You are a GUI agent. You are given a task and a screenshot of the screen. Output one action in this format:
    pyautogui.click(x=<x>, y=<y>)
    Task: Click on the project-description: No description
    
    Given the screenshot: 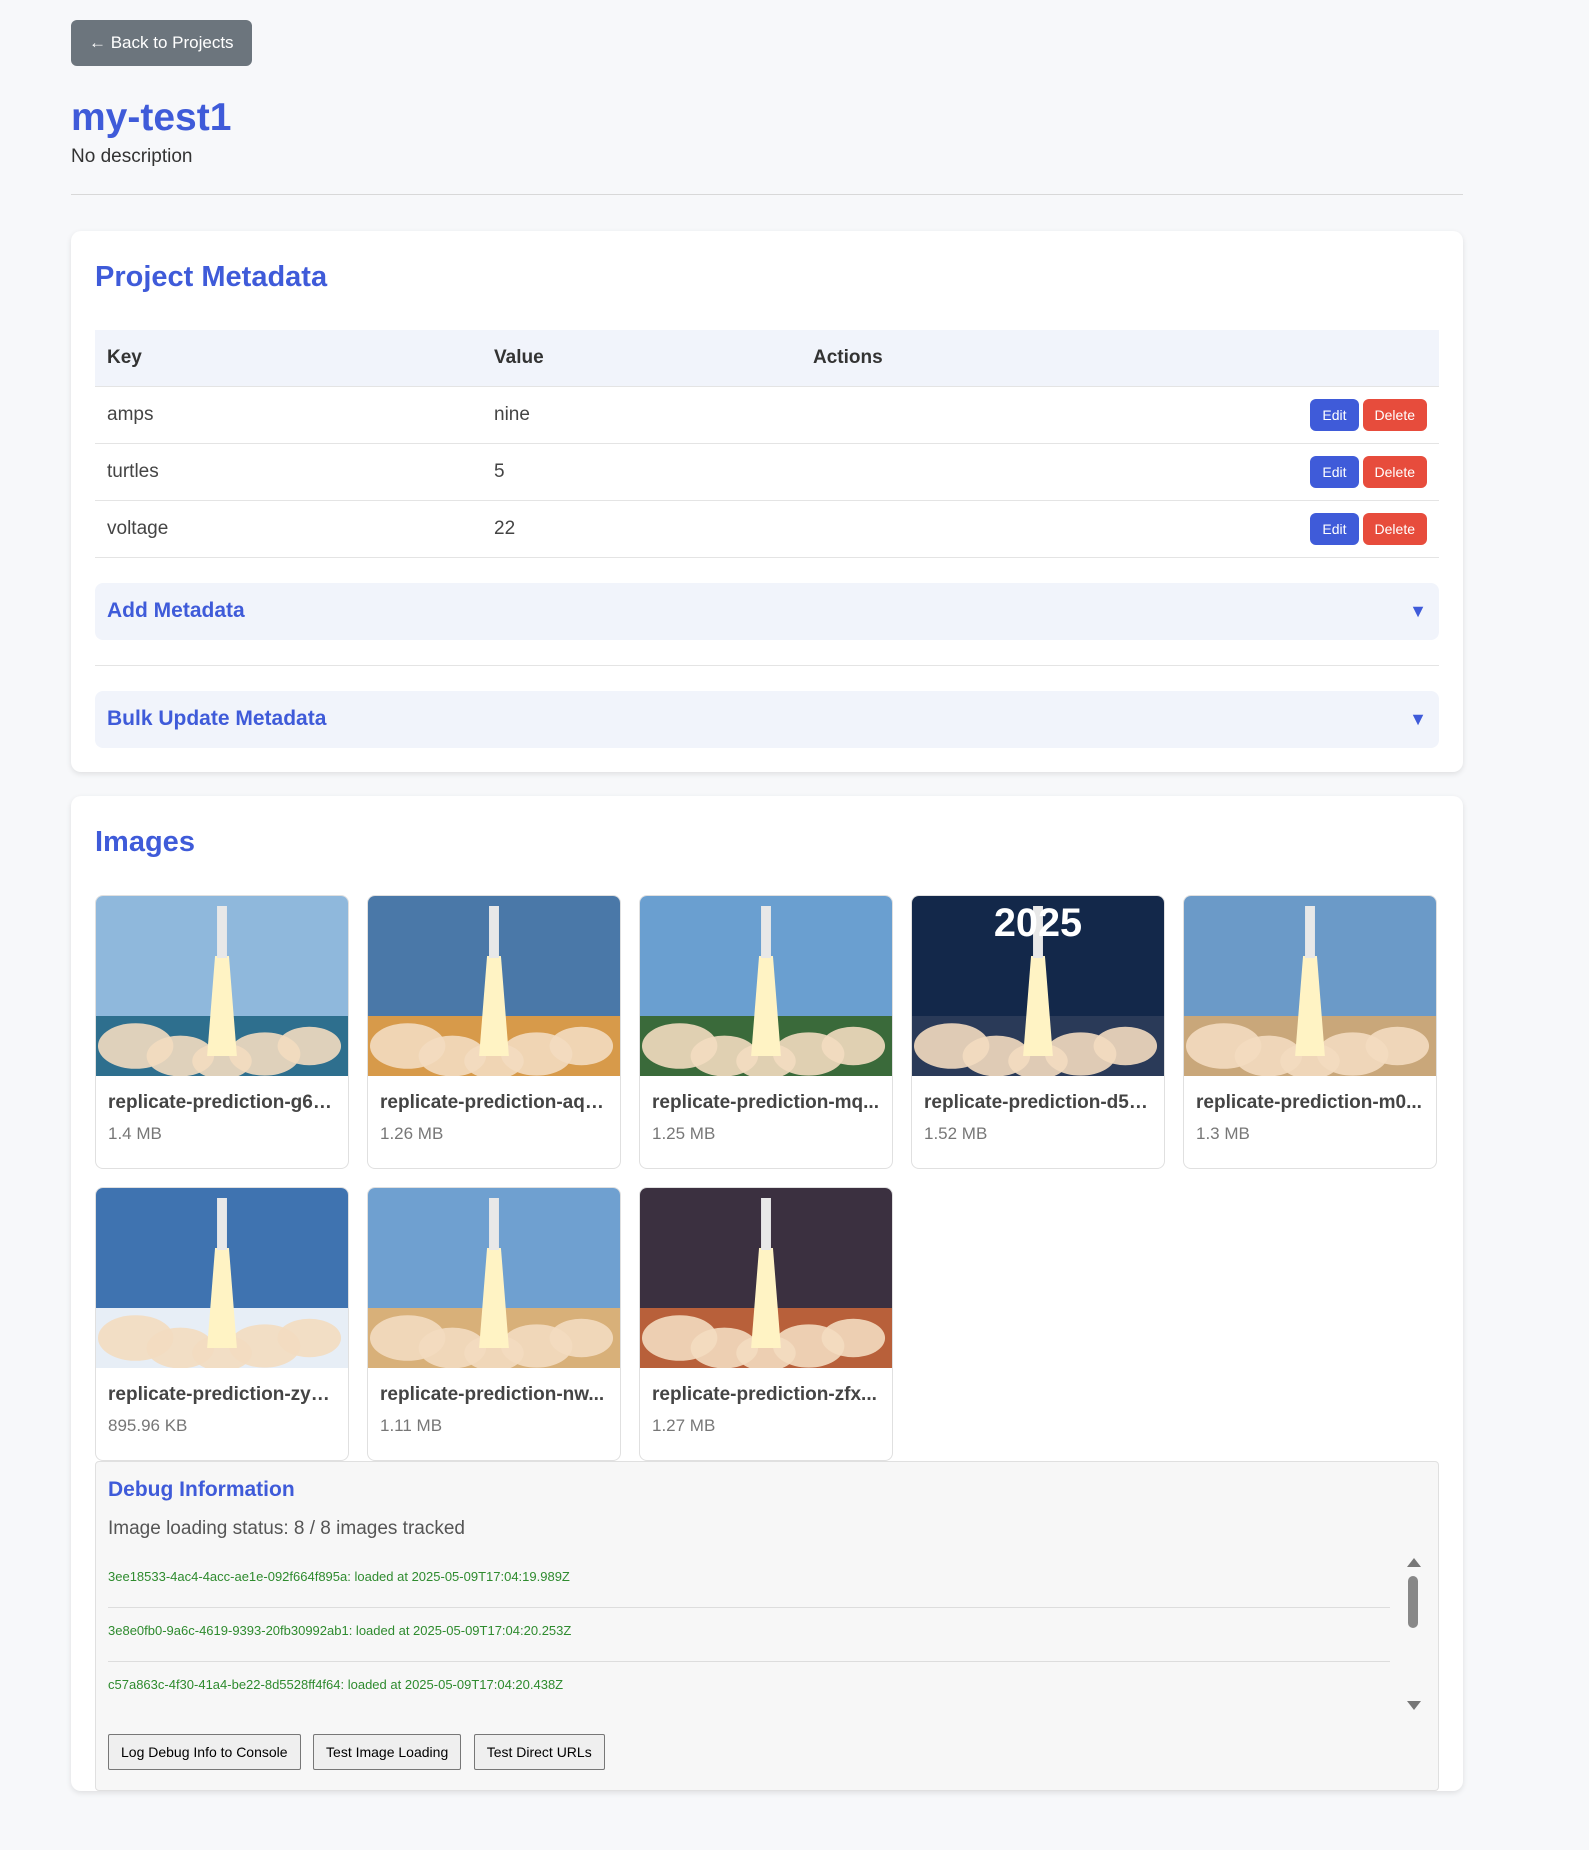 What is the action you would take?
    pyautogui.click(x=132, y=156)
    